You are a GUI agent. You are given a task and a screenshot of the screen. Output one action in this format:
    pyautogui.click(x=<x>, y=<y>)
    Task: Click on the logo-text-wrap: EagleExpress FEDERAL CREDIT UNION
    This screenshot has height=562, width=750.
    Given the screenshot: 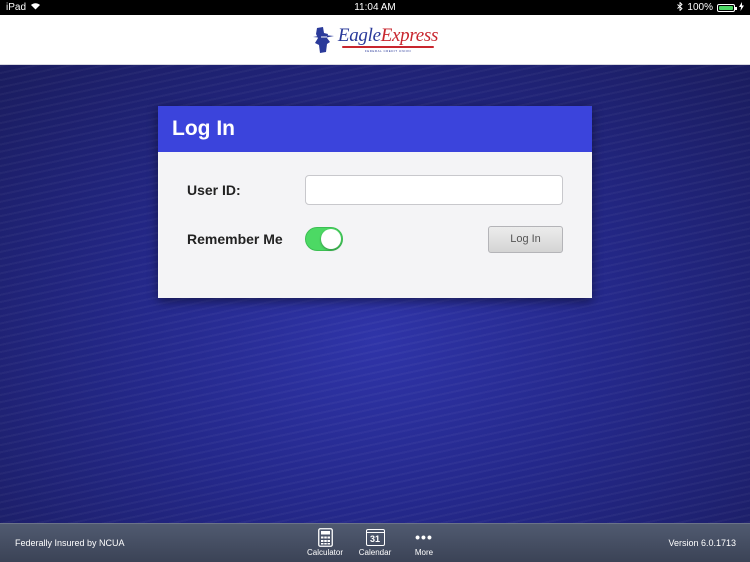 What is the action you would take?
    pyautogui.click(x=388, y=39)
    